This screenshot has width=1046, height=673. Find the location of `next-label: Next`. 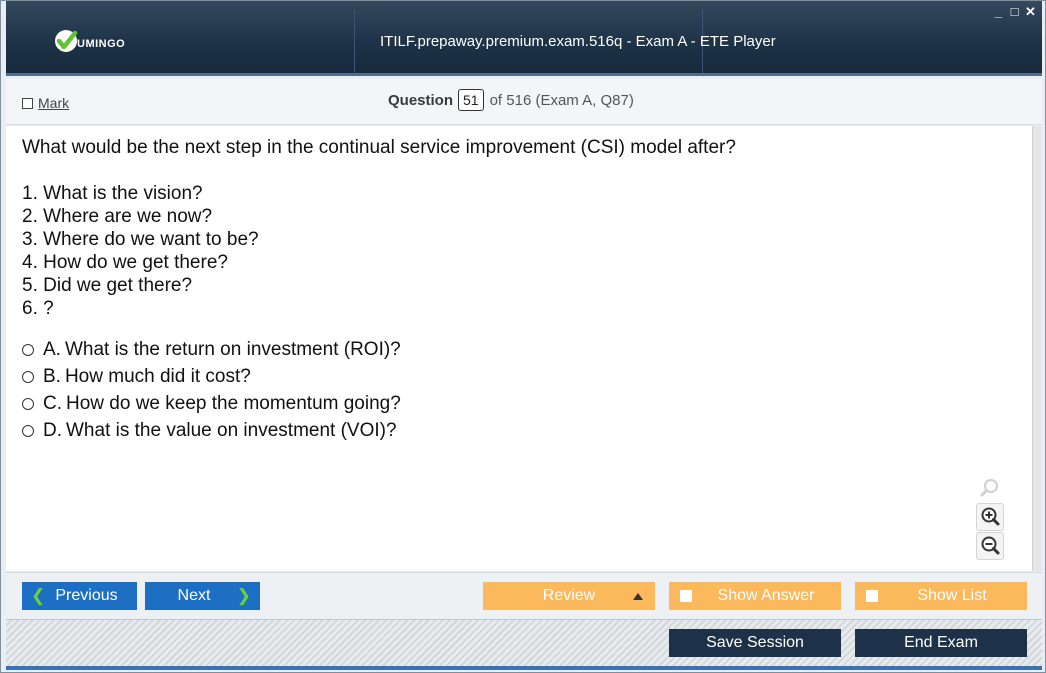

next-label: Next is located at coordinates (194, 595).